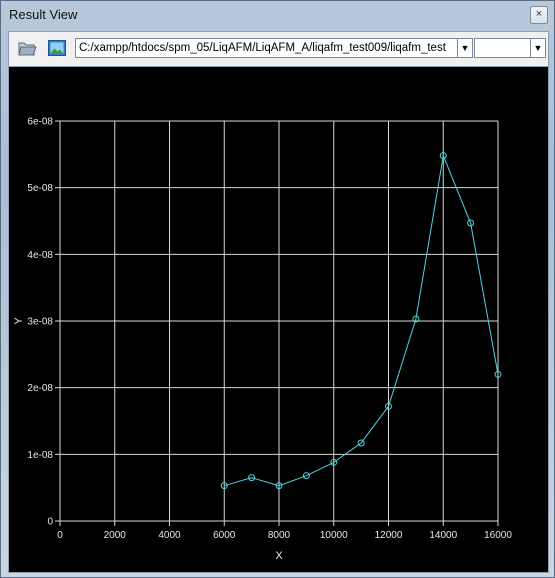 The width and height of the screenshot is (555, 578). I want to click on title-bar: Result View ×, so click(277, 15).